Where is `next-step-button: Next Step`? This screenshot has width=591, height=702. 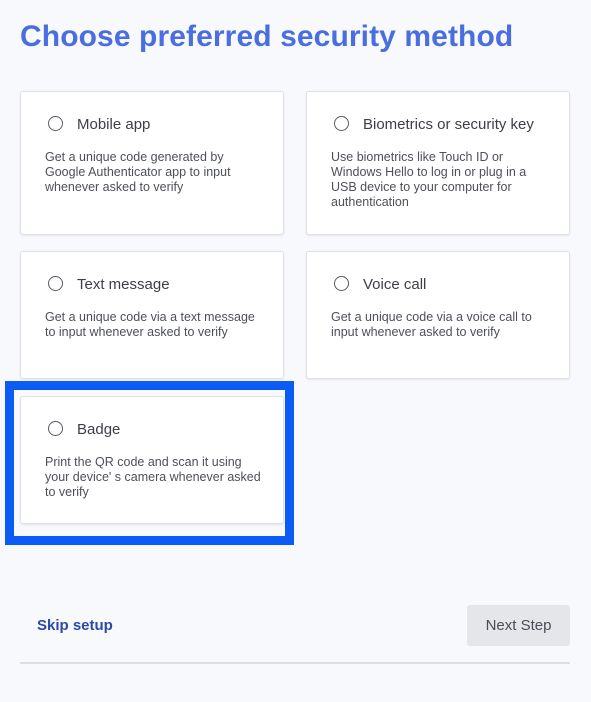 next-step-button: Next Step is located at coordinates (518, 625).